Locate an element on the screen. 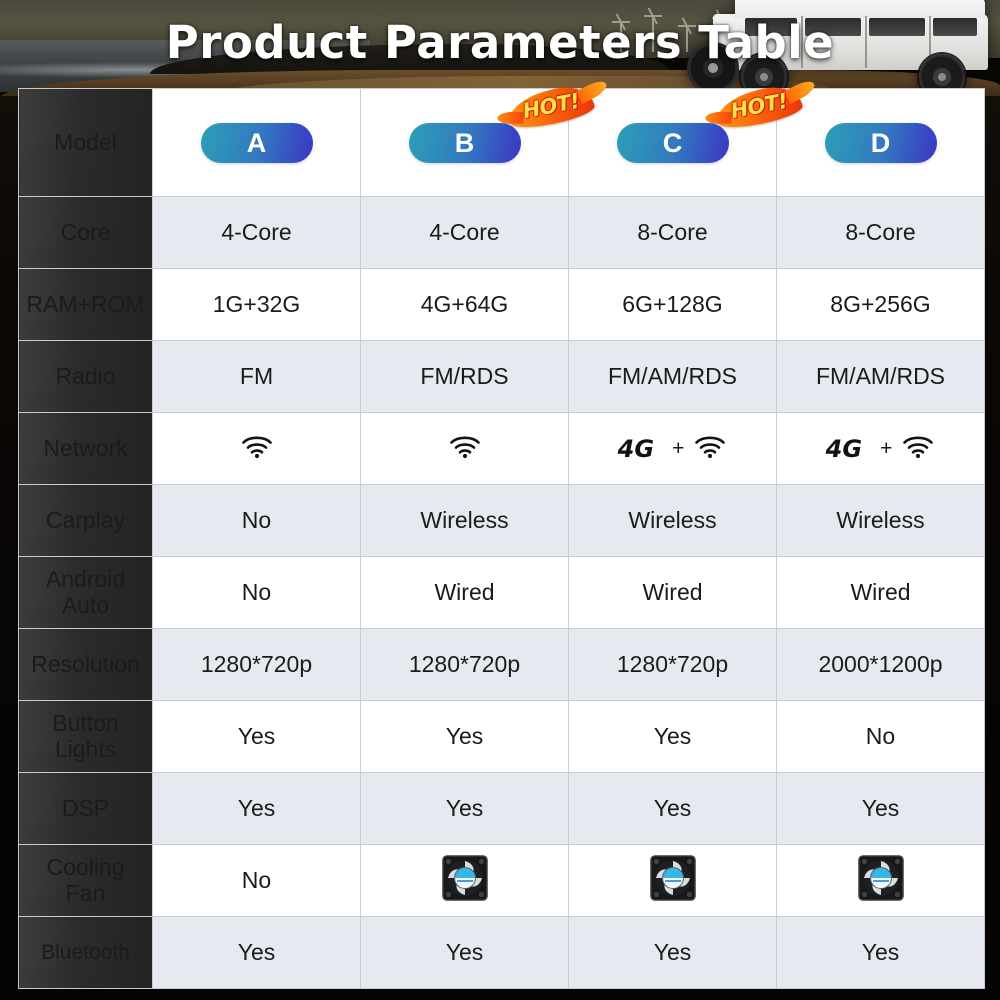 Image resolution: width=1000 pixels, height=1000 pixels. cell-resolution-b: 1280*720p is located at coordinates (464, 664).